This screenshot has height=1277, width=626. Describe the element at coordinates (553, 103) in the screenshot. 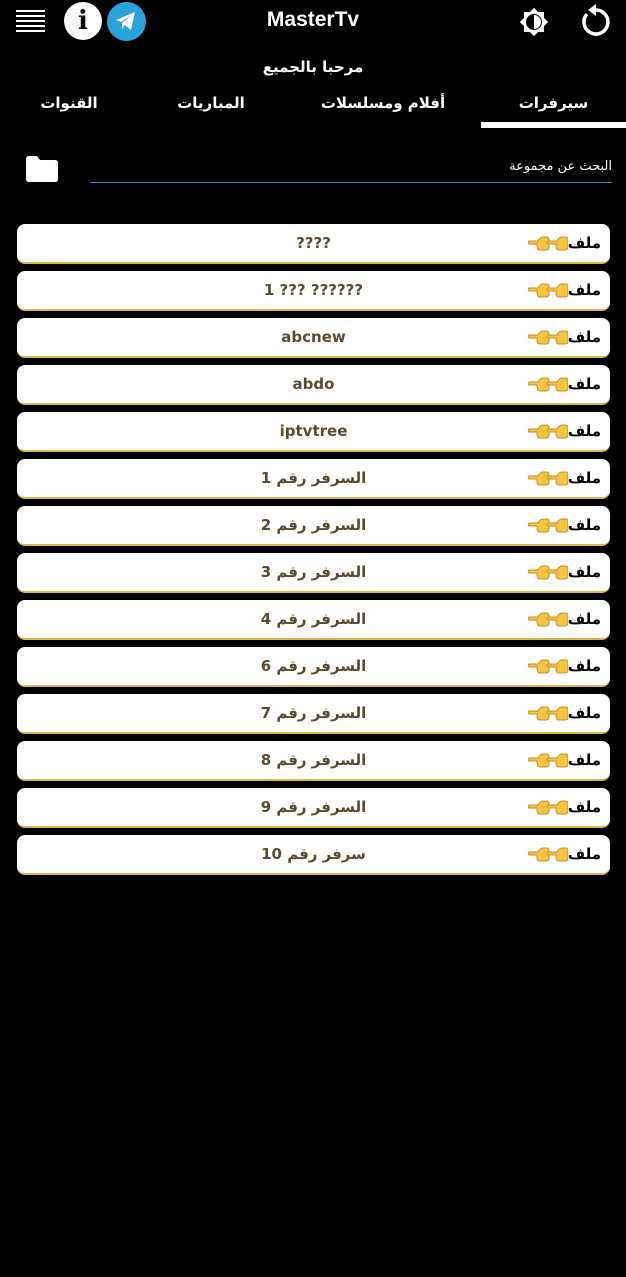

I see `tab-servers: سيرفرات` at that location.